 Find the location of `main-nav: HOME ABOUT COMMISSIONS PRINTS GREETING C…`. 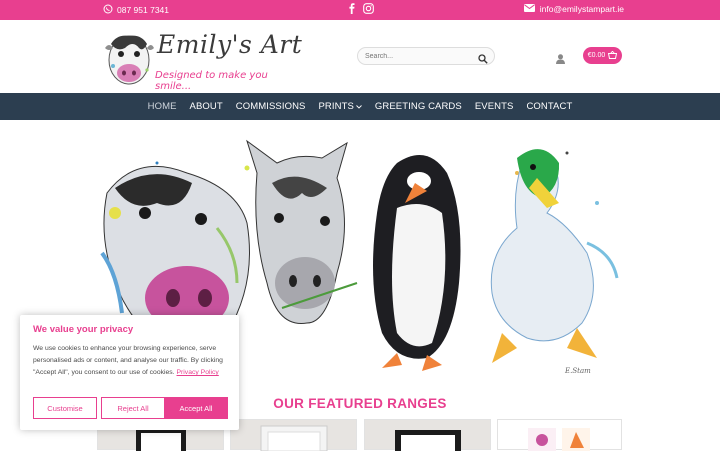

main-nav: HOME ABOUT COMMISSIONS PRINTS GREETING C… is located at coordinates (360, 106).